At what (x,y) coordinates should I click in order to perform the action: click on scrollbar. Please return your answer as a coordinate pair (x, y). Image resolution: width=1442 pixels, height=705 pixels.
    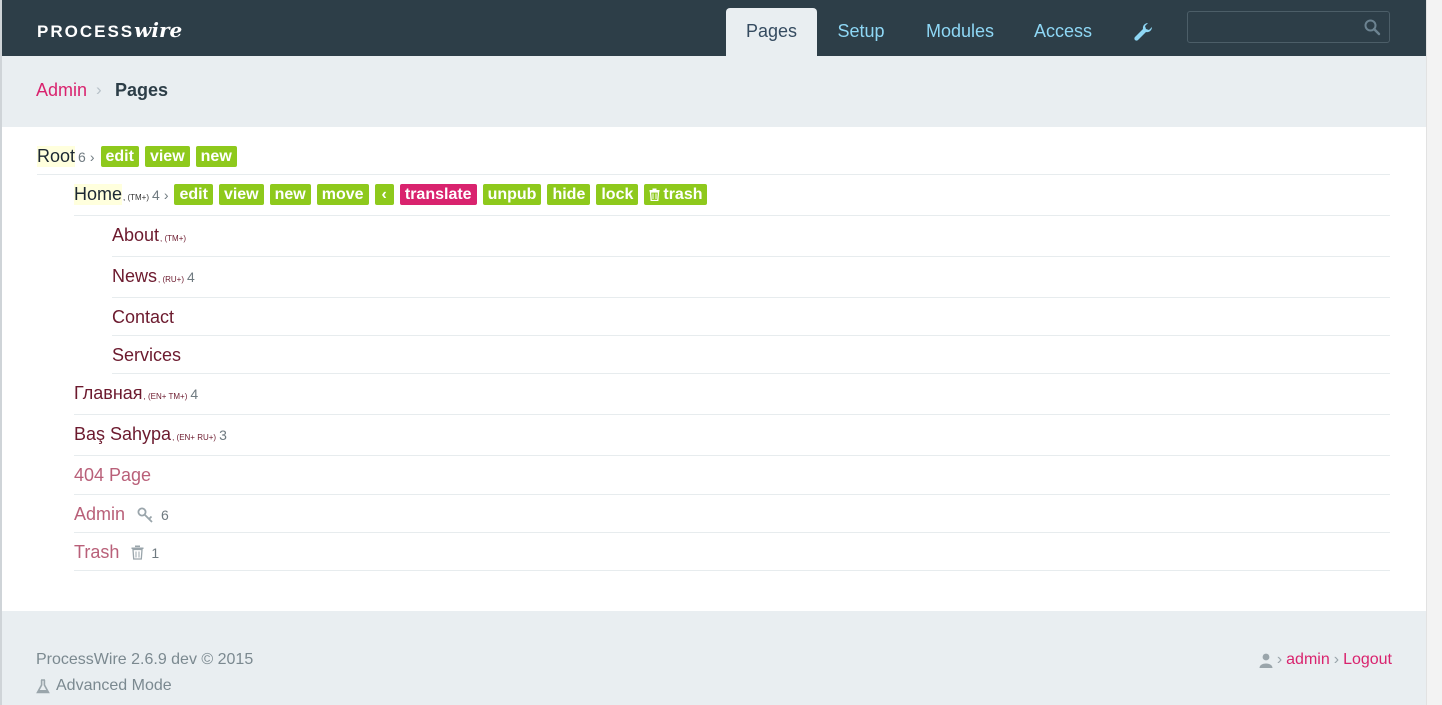
    Looking at the image, I should click on (1434, 352).